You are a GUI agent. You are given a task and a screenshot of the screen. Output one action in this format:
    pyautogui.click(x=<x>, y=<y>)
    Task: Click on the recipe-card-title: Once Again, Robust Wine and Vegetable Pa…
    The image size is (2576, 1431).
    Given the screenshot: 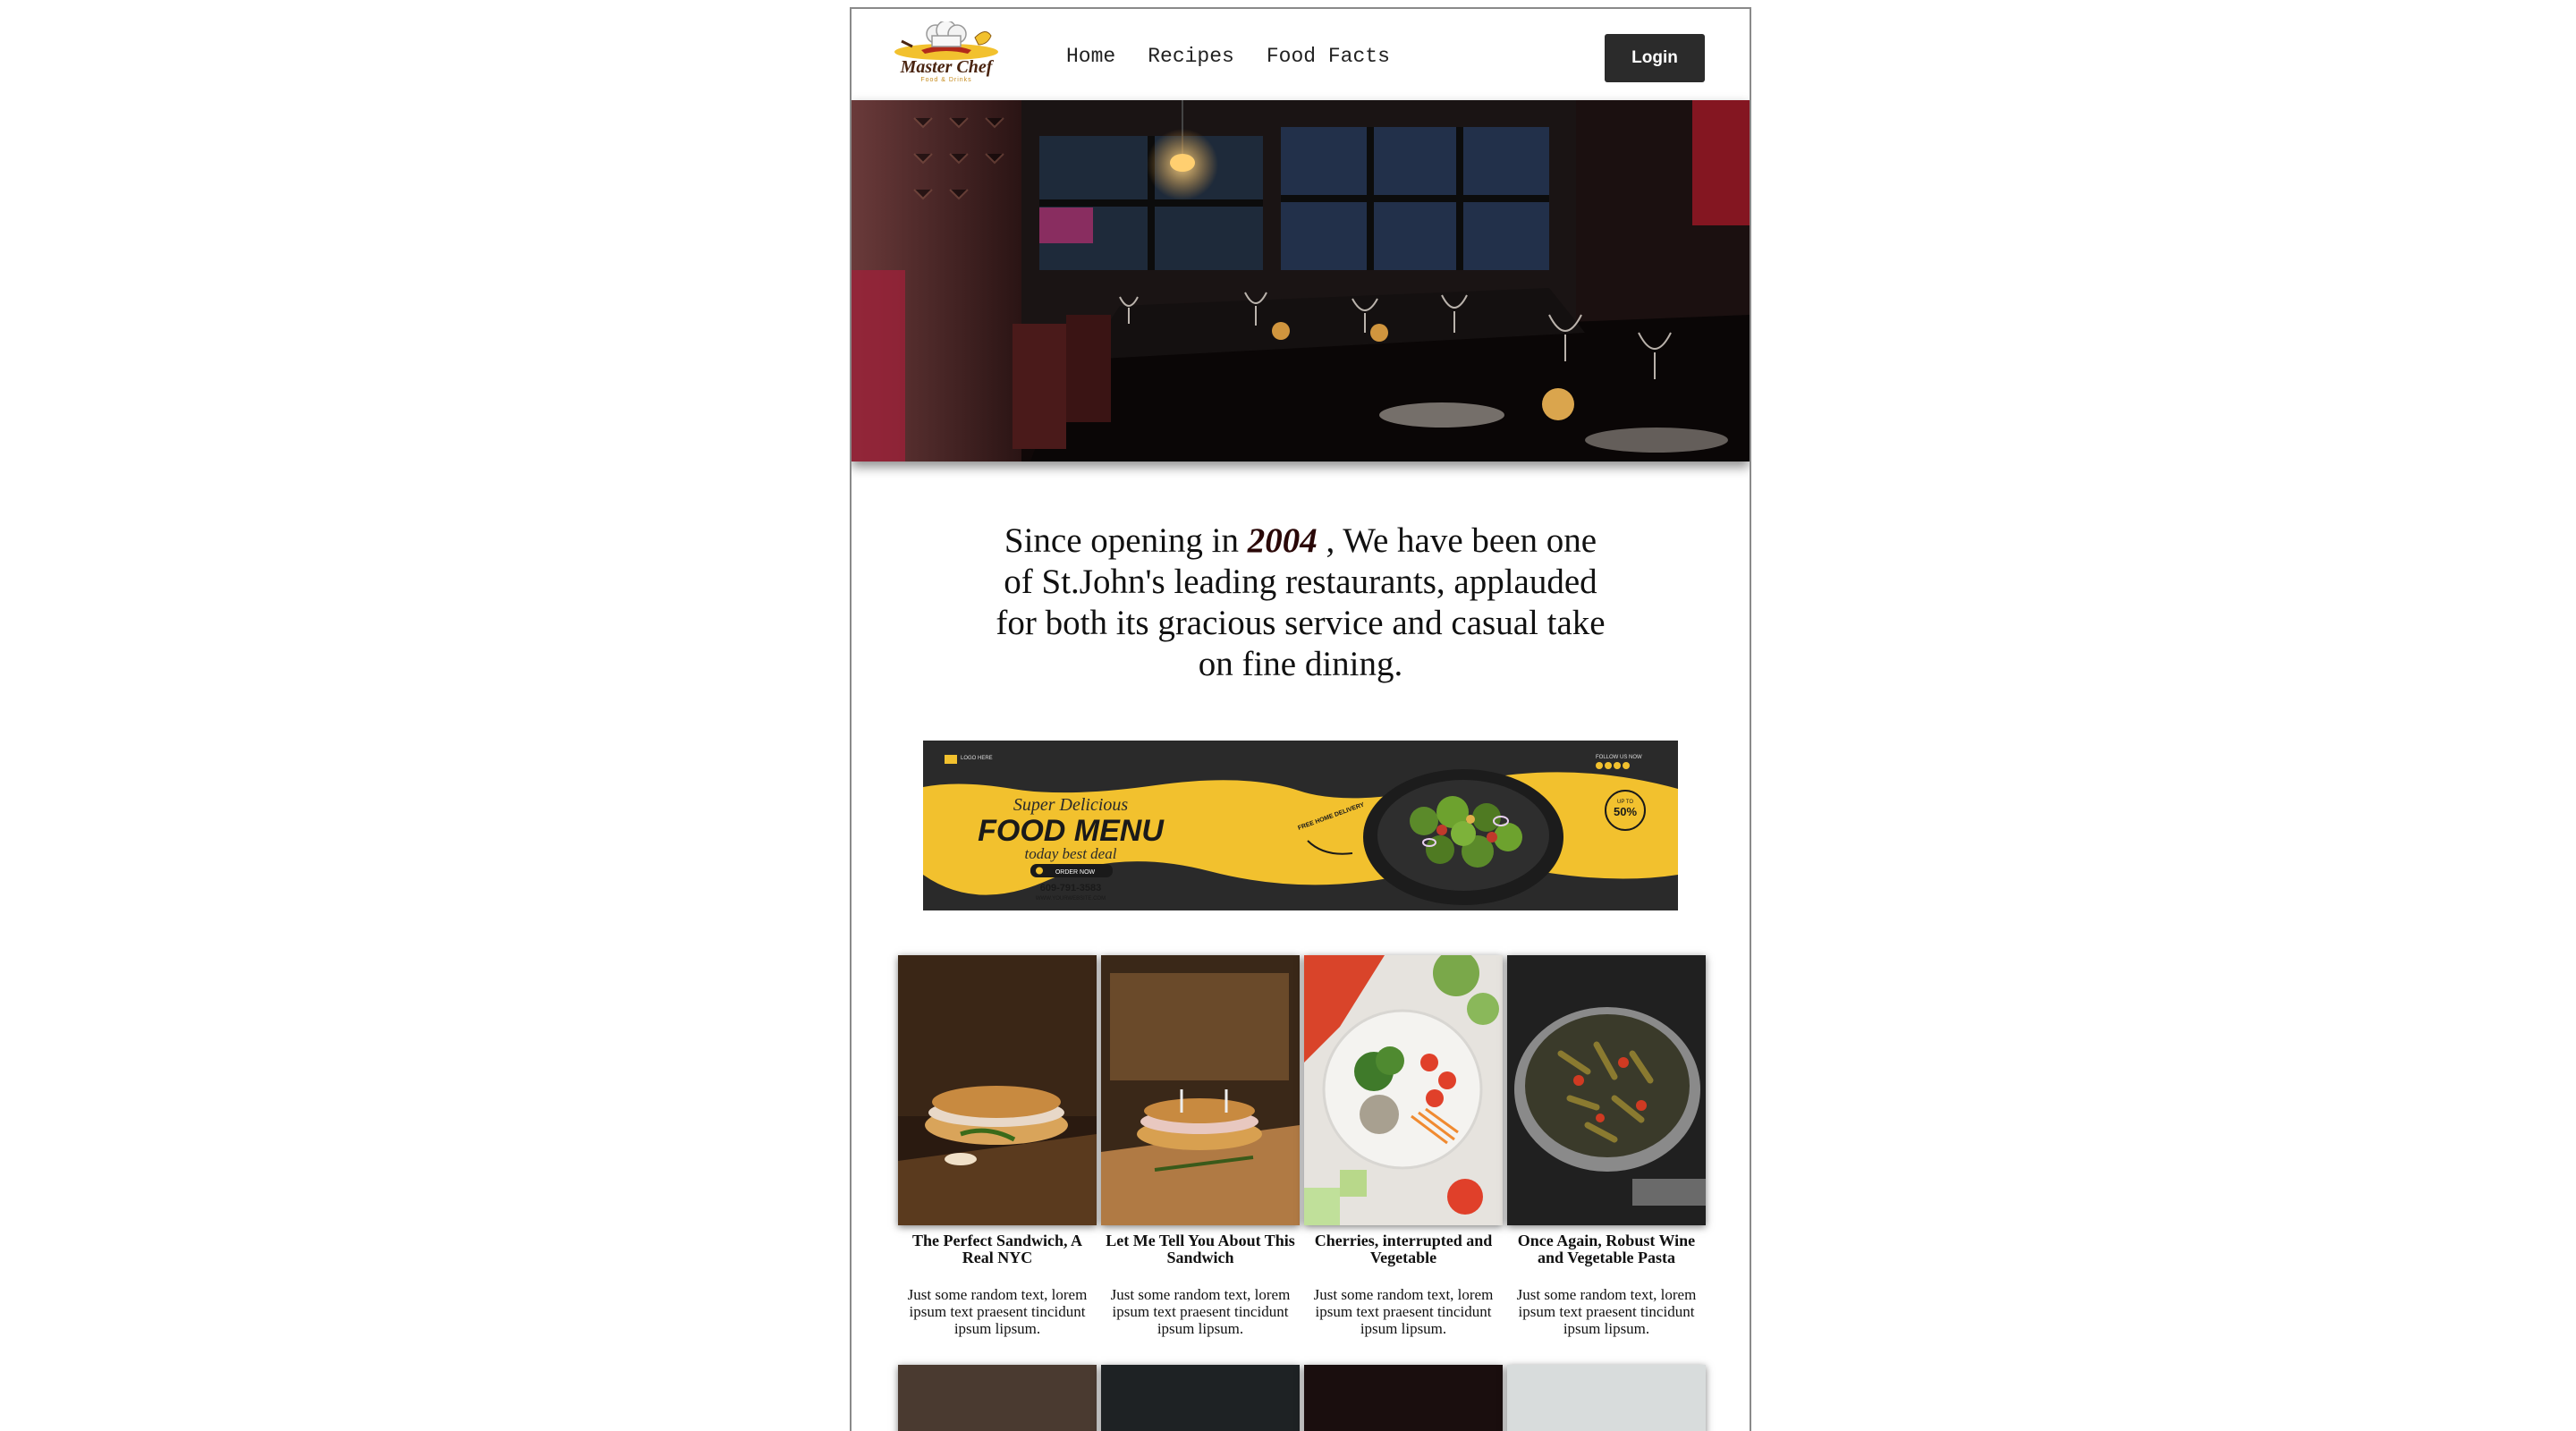 What is the action you would take?
    pyautogui.click(x=1606, y=1249)
    